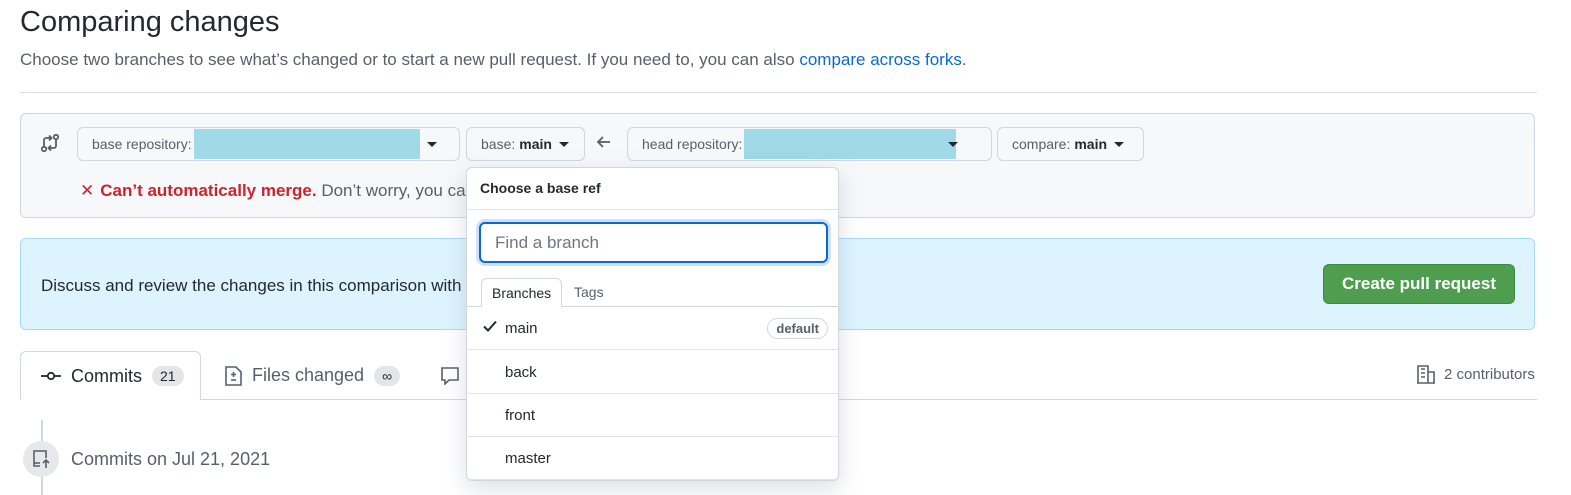  I want to click on dropdown-title: Choose a base ref, so click(652, 189).